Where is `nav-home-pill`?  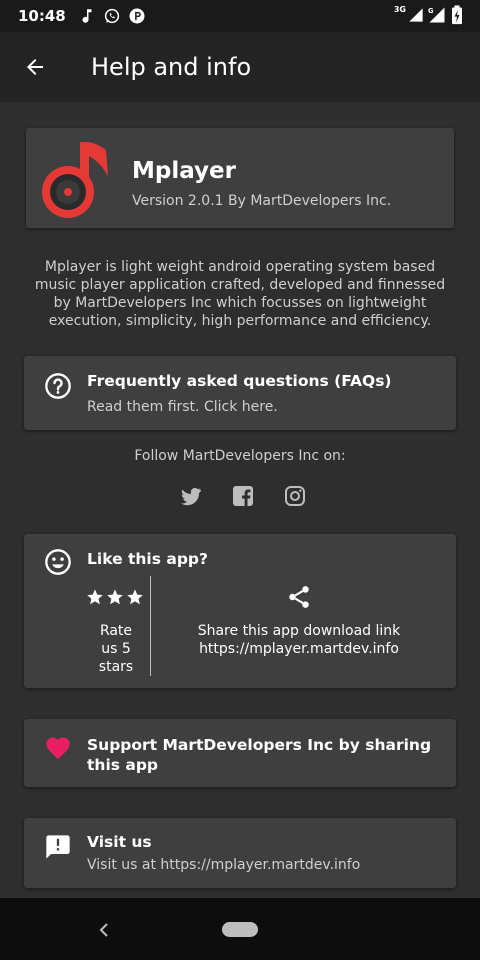
nav-home-pill is located at coordinates (240, 929).